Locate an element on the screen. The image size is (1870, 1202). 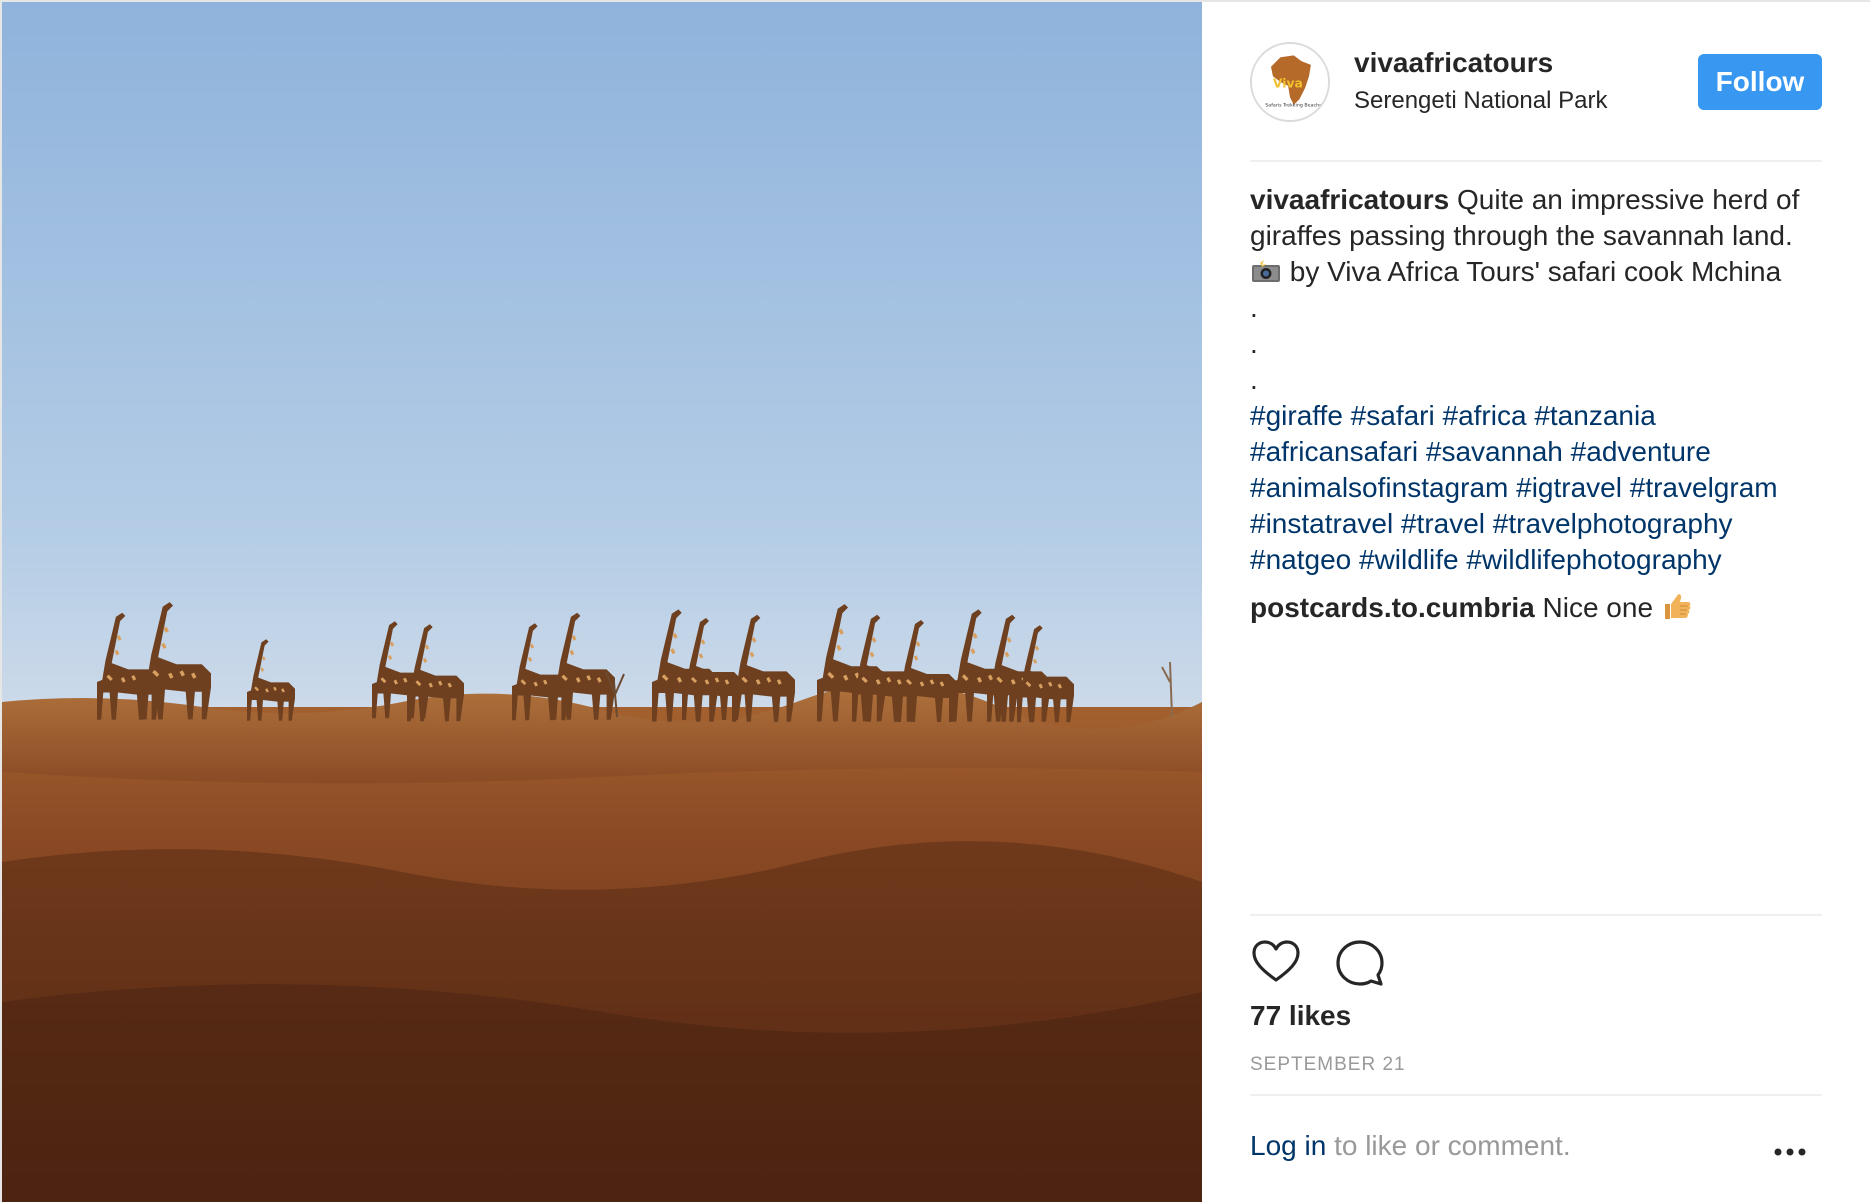
login-prompt: Log in to like or comment. is located at coordinates (1410, 1146).